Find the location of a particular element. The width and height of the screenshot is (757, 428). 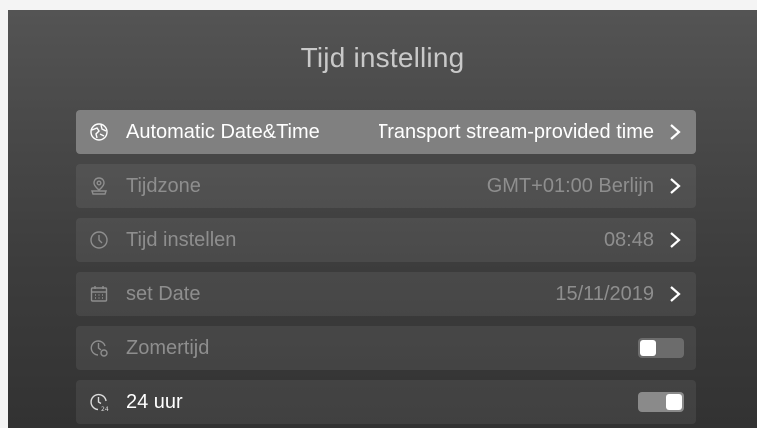

setting-value: GMT+01:00 Berlijn is located at coordinates (570, 185).